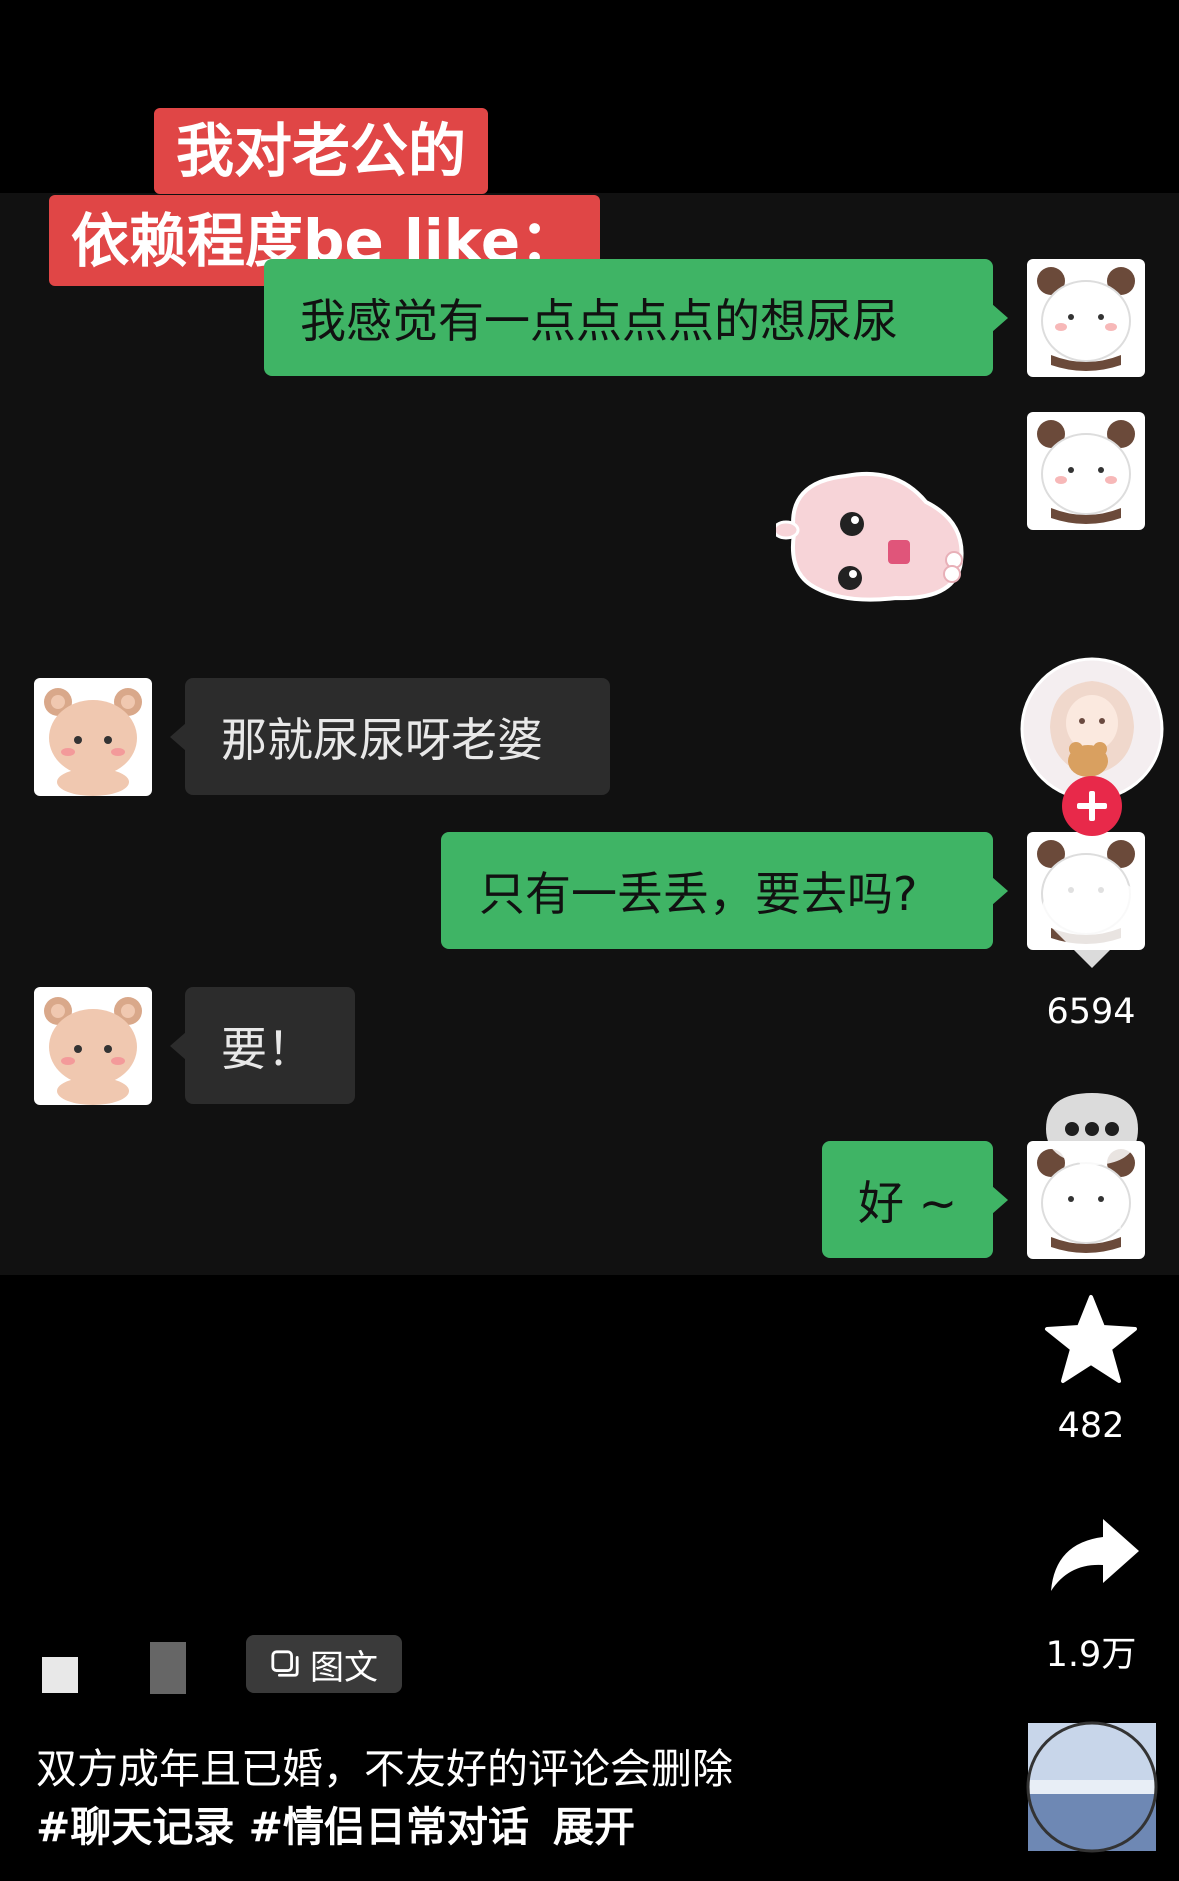 The width and height of the screenshot is (1179, 1881). I want to click on favorite-star-icon, so click(1091, 1339).